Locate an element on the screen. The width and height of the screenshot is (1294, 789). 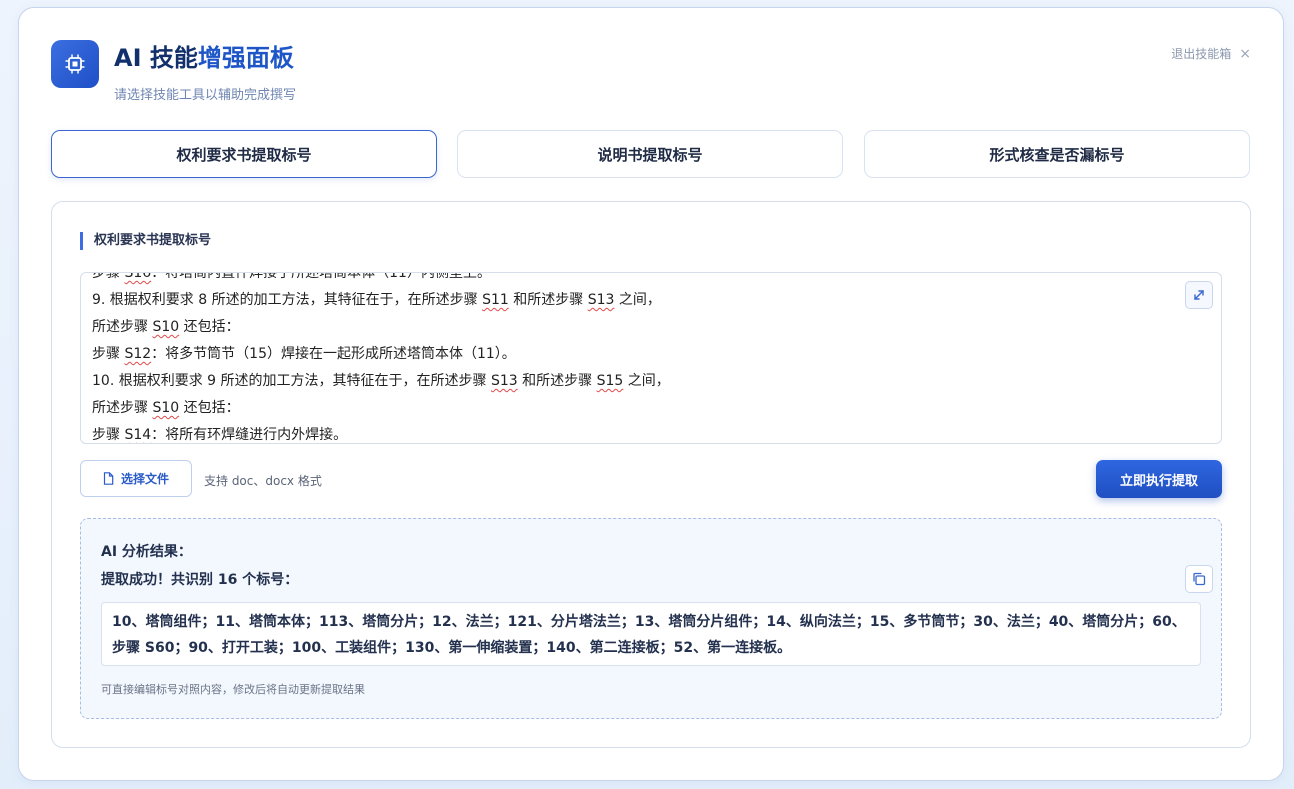
text-segment: ：将多节筒节（15）焊接在一起形成所述塔筒本体（11）。 is located at coordinates (333, 354).